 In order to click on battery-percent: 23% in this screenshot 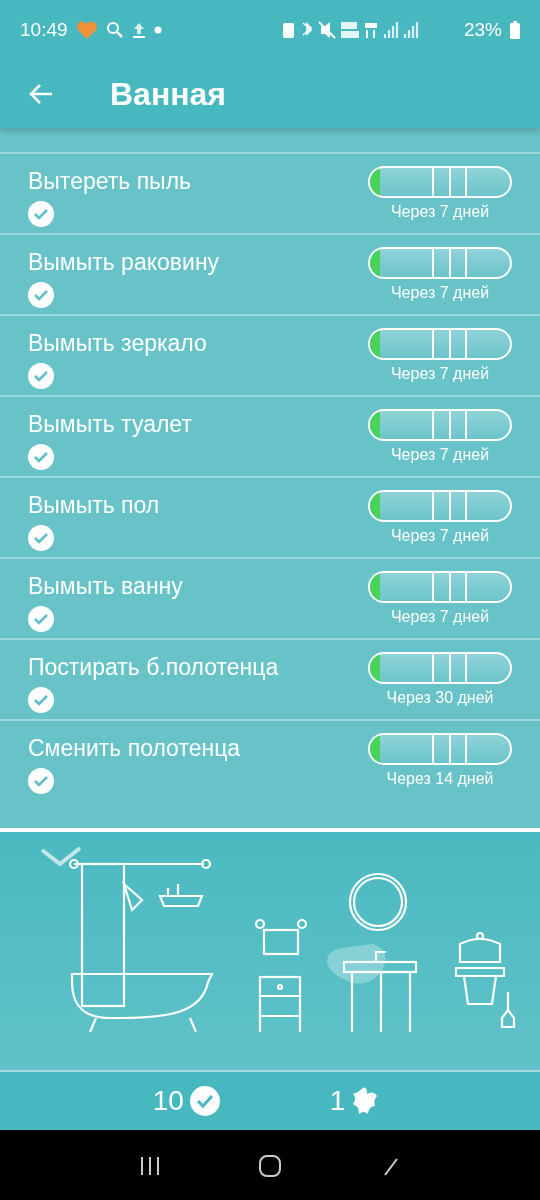, I will do `click(482, 30)`.